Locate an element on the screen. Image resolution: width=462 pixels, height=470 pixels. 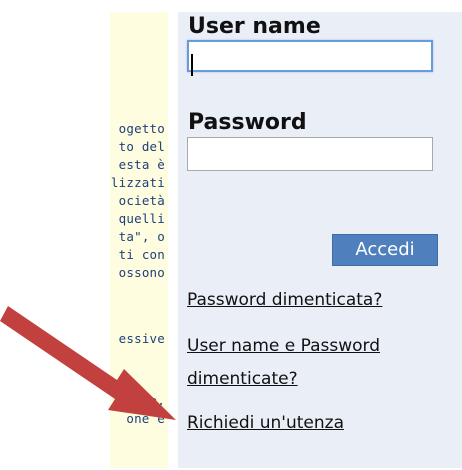
text-fragment: one e is located at coordinates (145, 418).